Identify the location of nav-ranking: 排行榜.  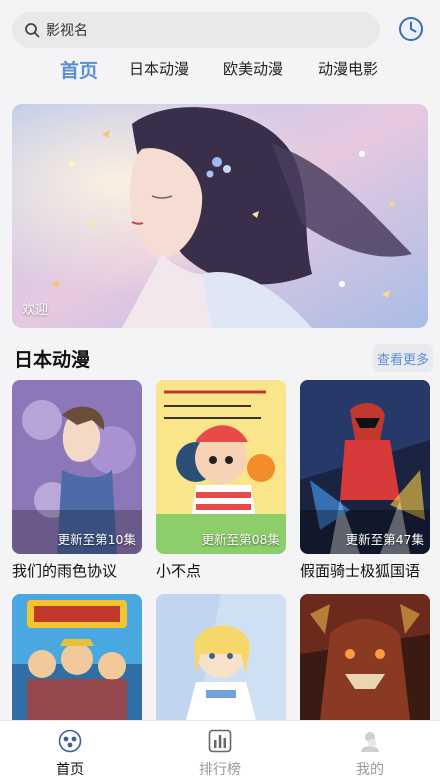
(220, 750).